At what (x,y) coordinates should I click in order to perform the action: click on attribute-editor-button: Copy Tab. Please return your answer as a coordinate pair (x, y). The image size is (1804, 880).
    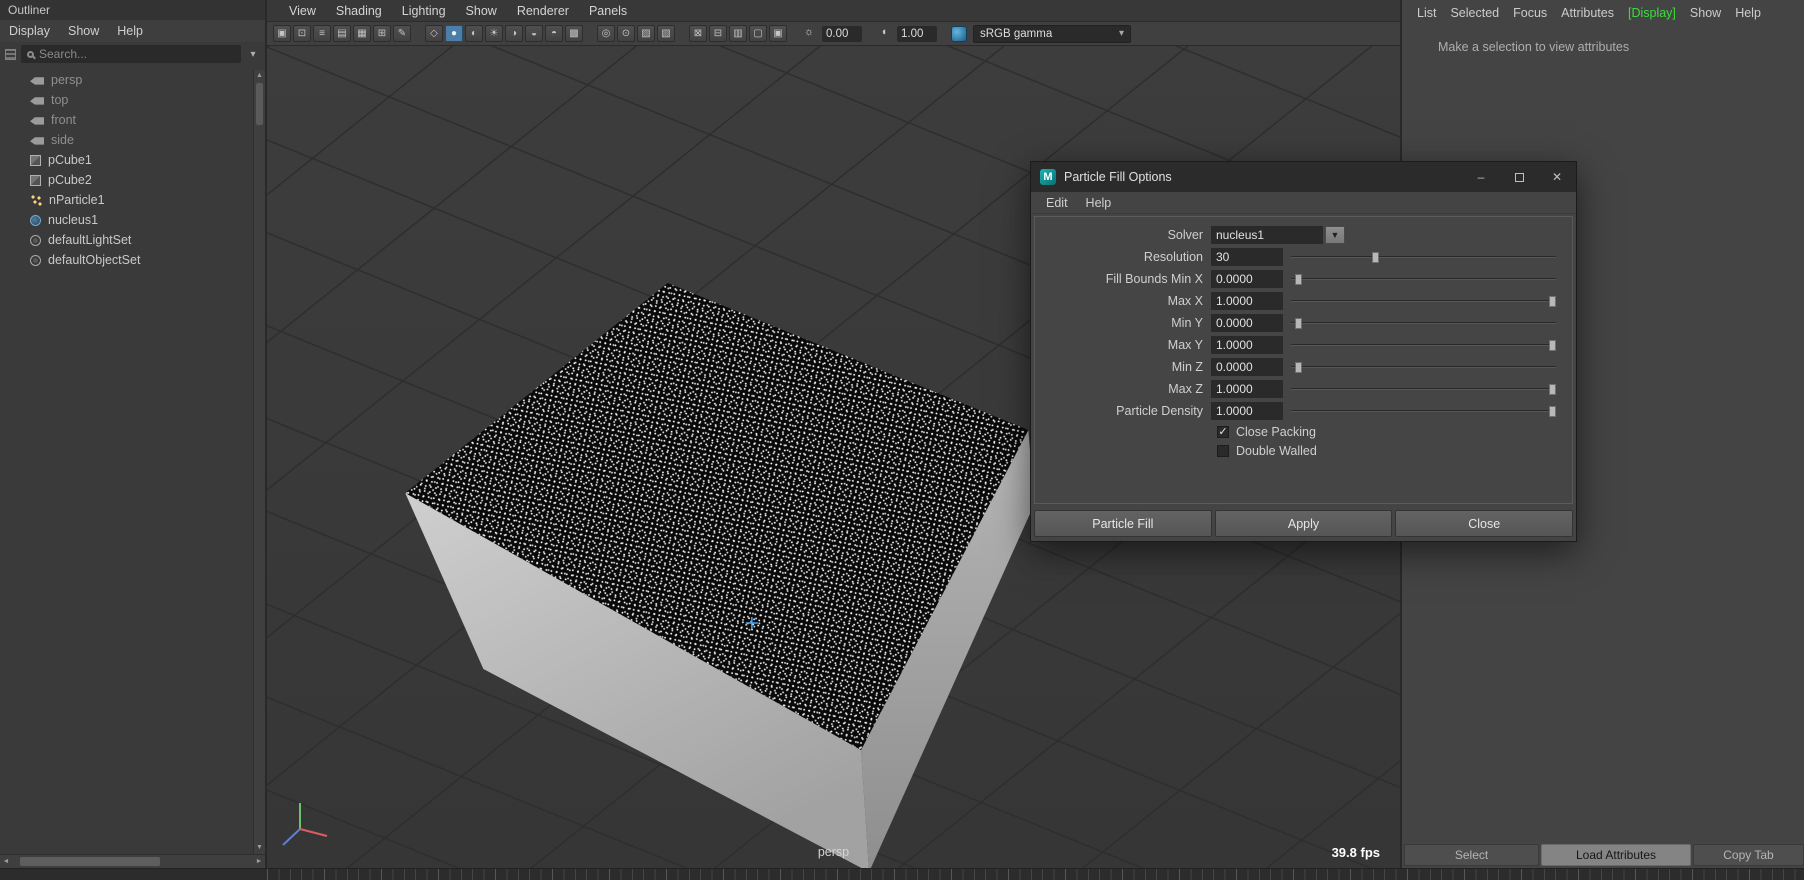
    Looking at the image, I should click on (1748, 855).